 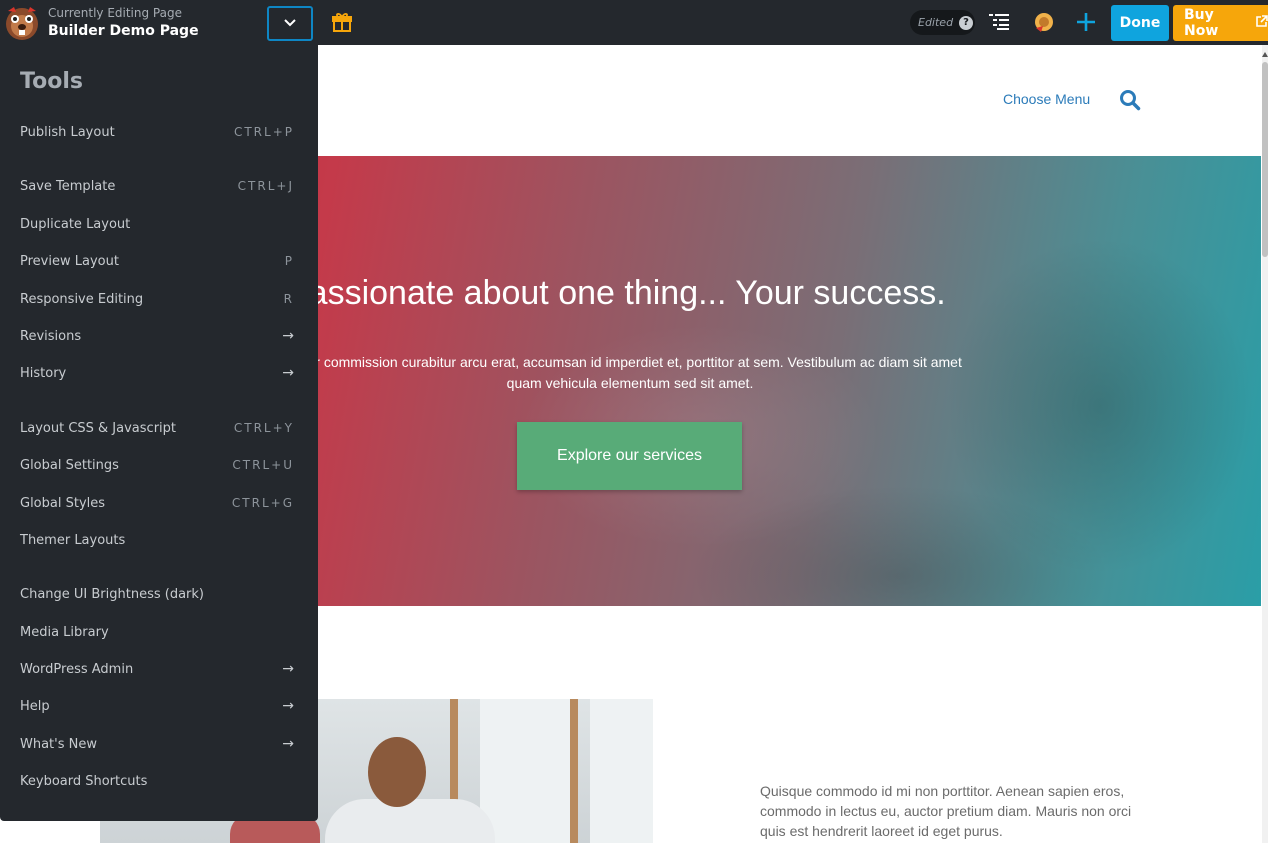 What do you see at coordinates (64, 632) in the screenshot?
I see `tool-label: Media Library` at bounding box center [64, 632].